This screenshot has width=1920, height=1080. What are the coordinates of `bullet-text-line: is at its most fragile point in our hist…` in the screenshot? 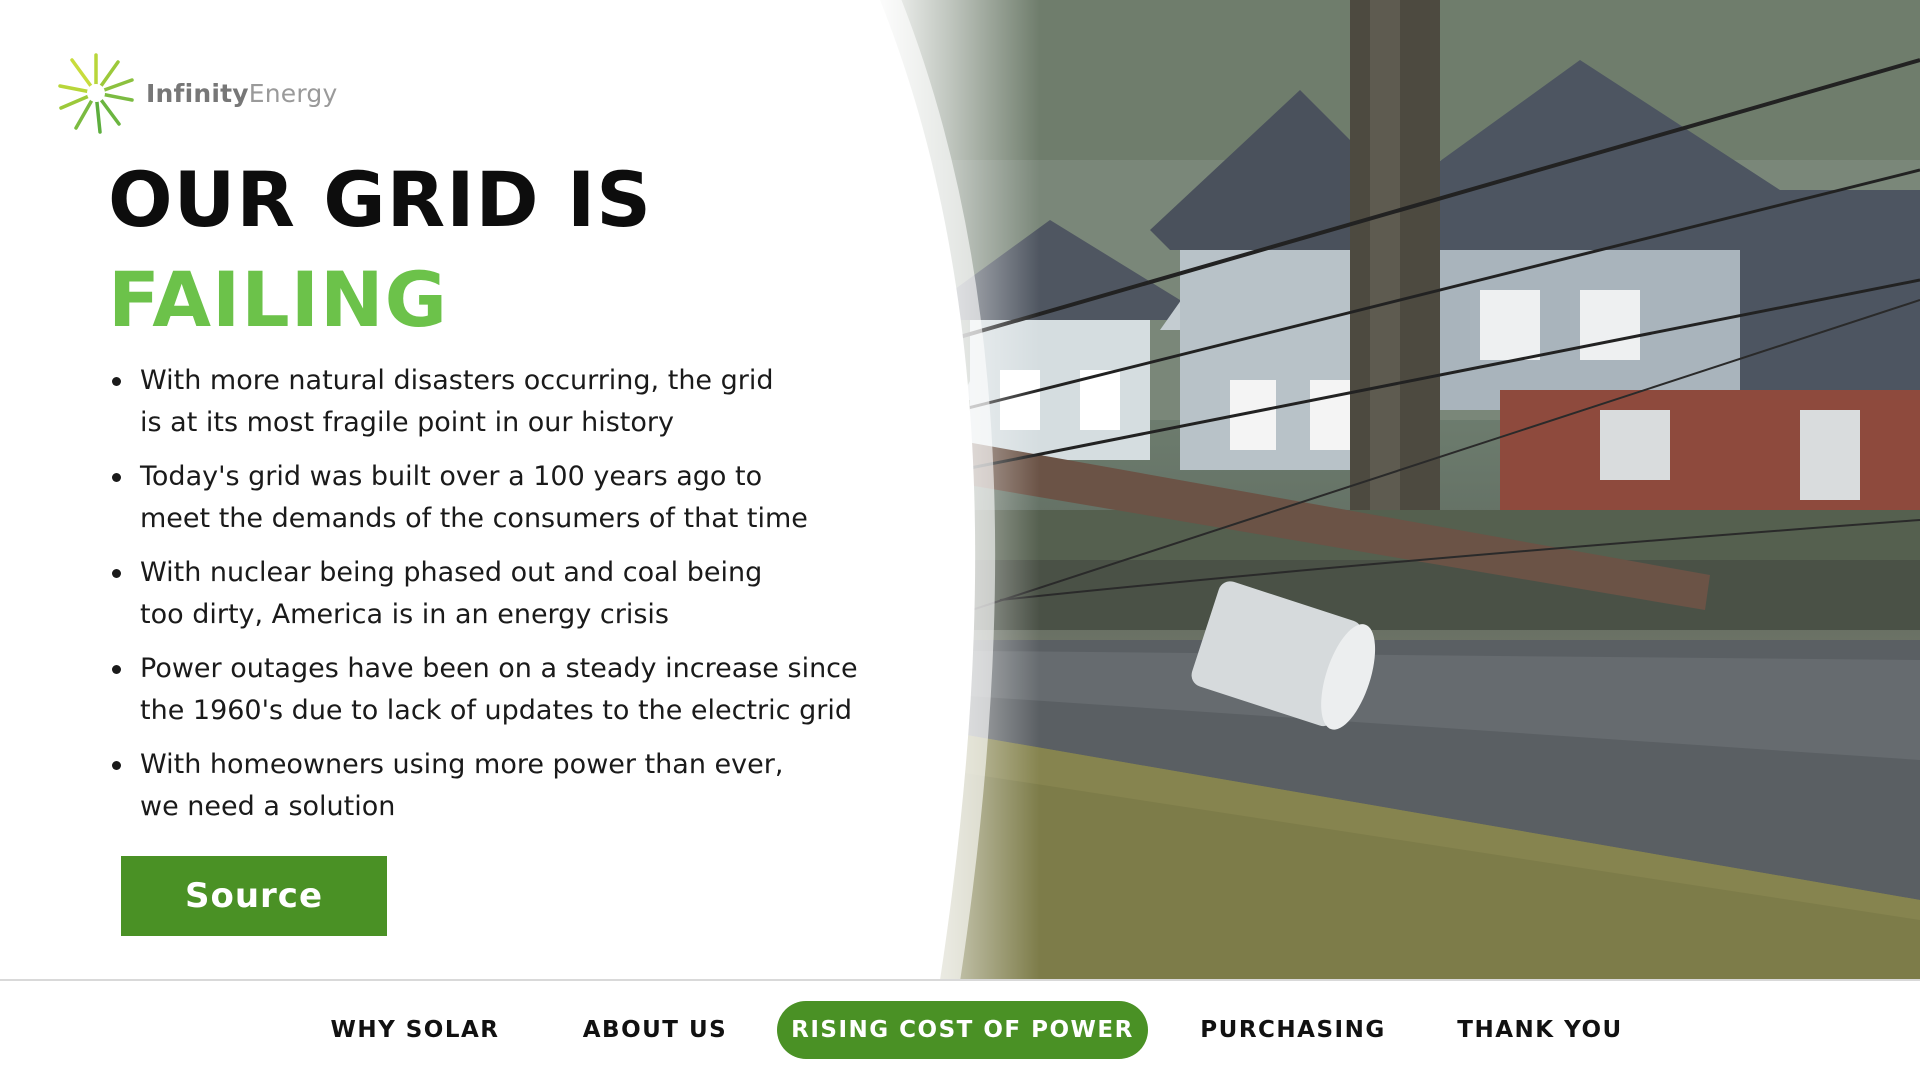 It's located at (407, 422).